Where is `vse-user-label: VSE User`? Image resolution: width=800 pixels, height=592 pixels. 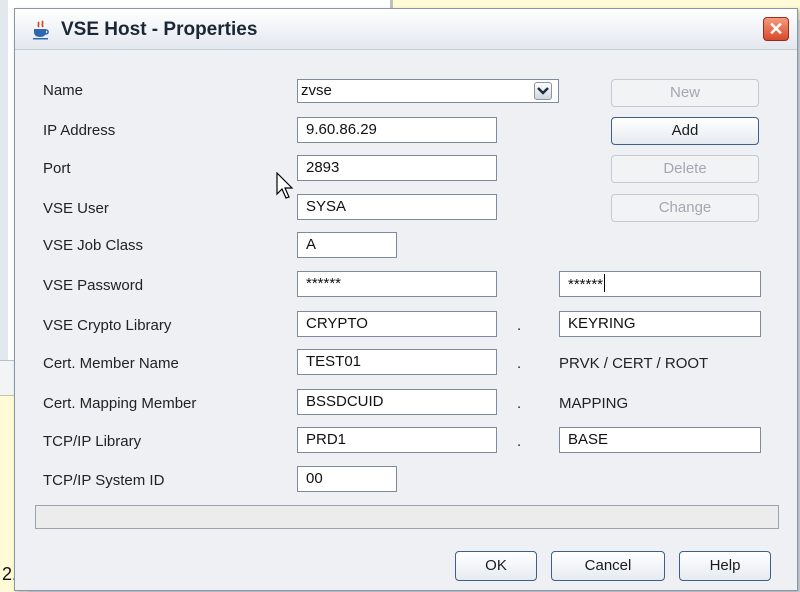 vse-user-label: VSE User is located at coordinates (76, 208).